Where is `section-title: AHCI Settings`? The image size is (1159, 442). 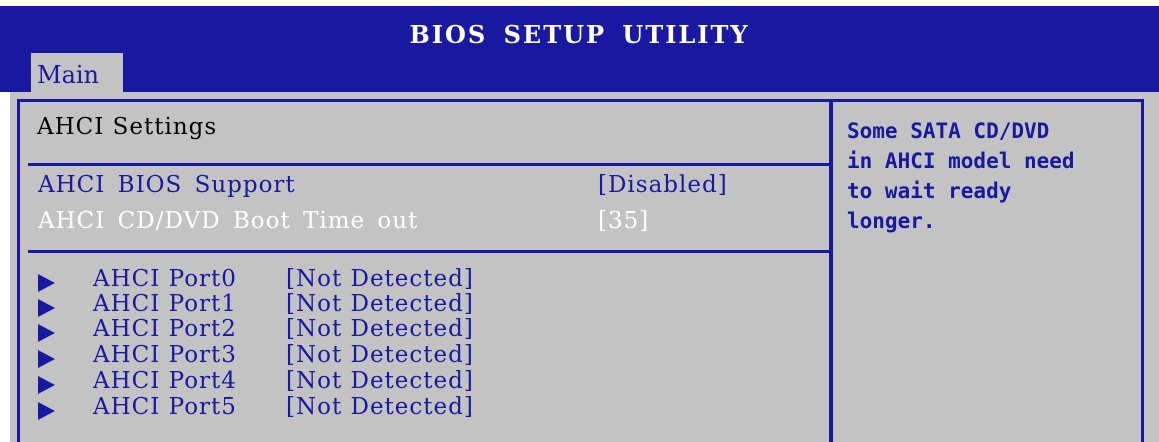 section-title: AHCI Settings is located at coordinates (127, 127).